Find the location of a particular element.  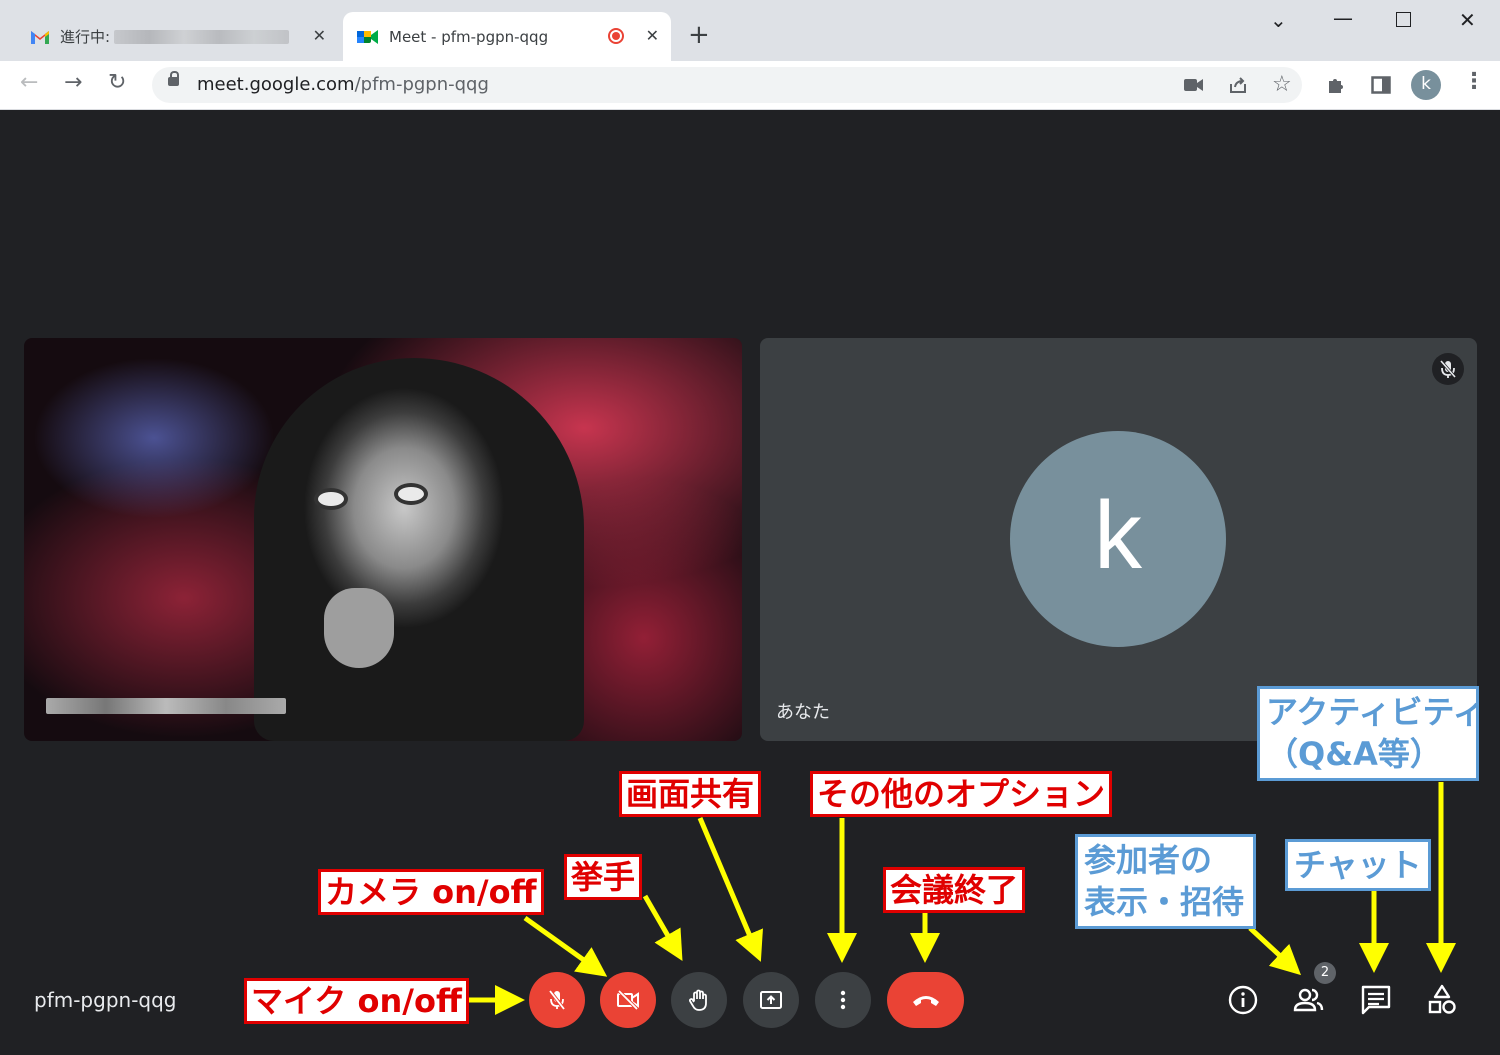

arrow-people is located at coordinates (1275, 951).